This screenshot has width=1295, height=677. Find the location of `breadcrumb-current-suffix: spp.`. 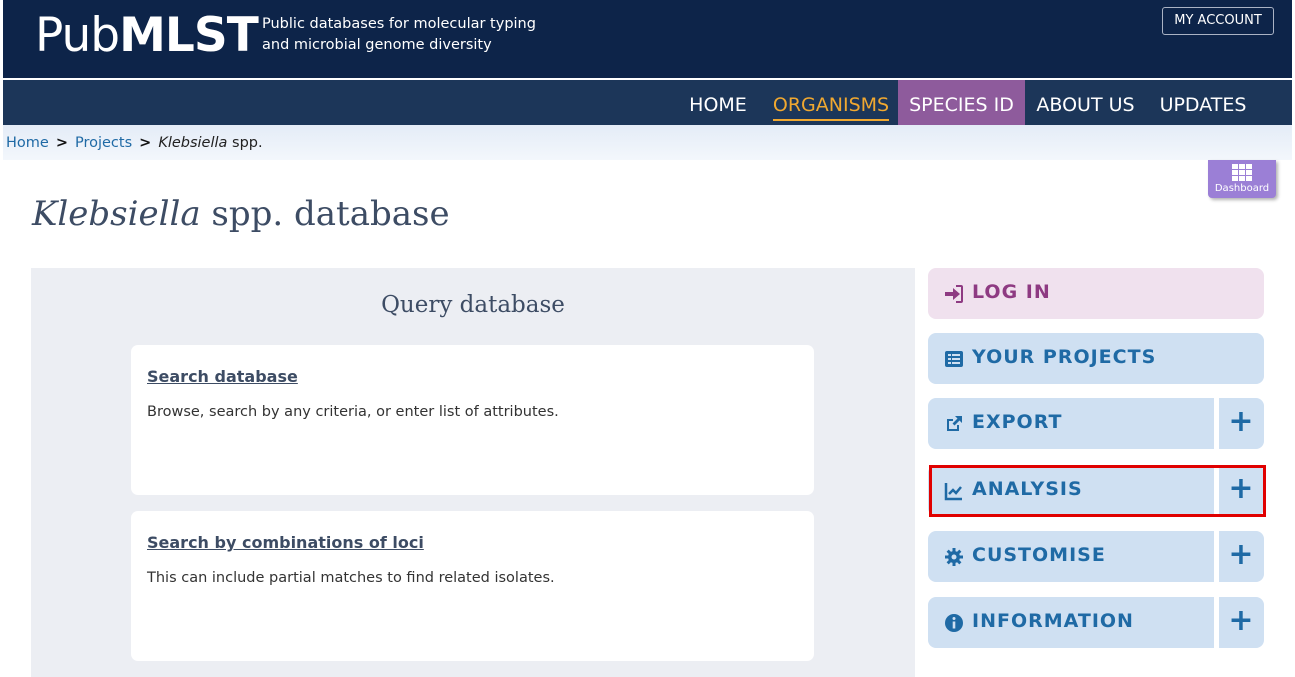

breadcrumb-current-suffix: spp. is located at coordinates (245, 143).